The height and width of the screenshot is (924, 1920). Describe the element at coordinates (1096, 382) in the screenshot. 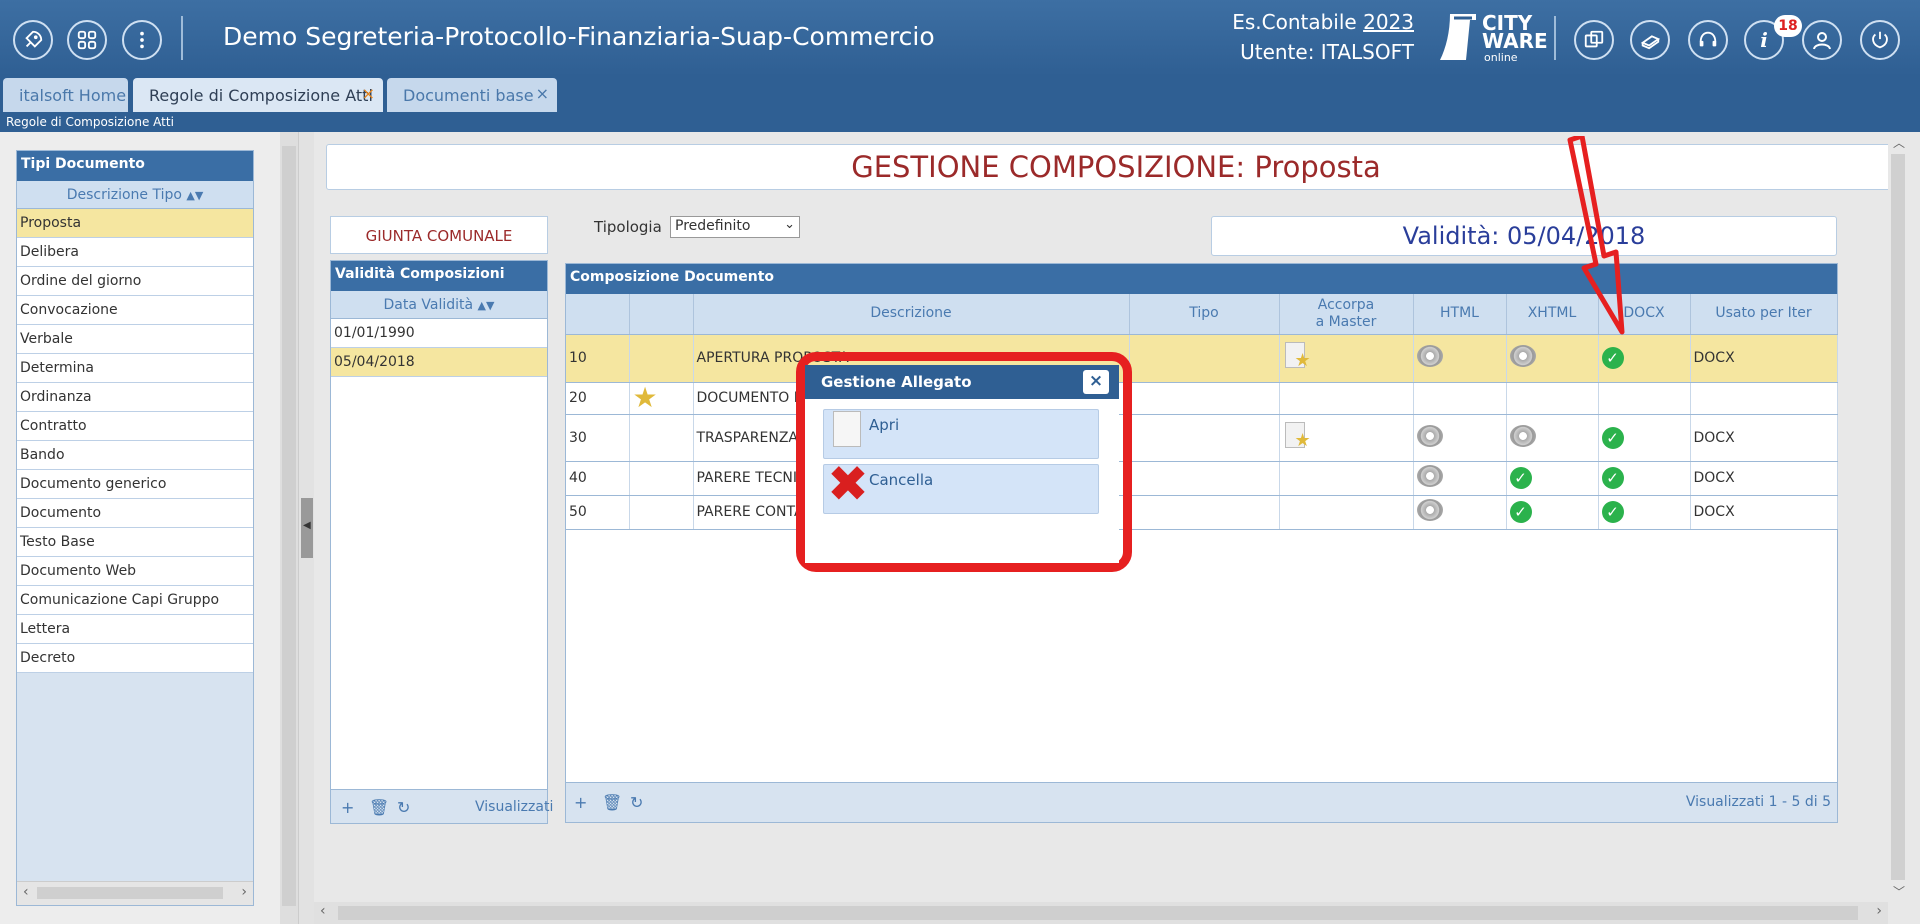

I see `close-icon: ×` at that location.